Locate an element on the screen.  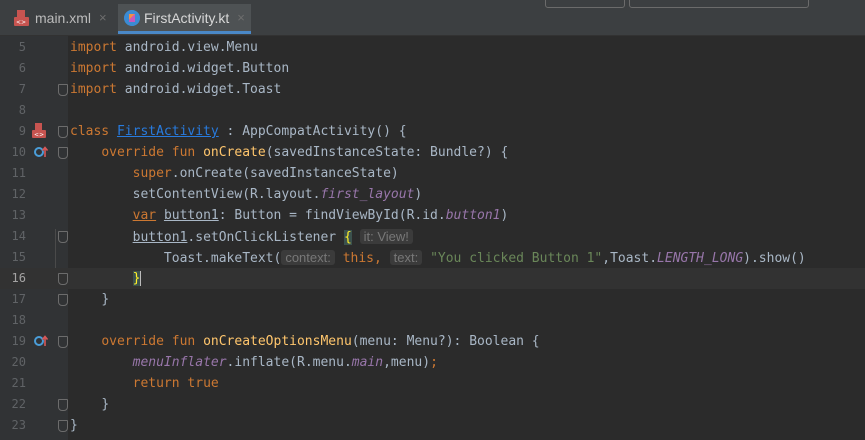
code-text: ,Toast. is located at coordinates (630, 258).